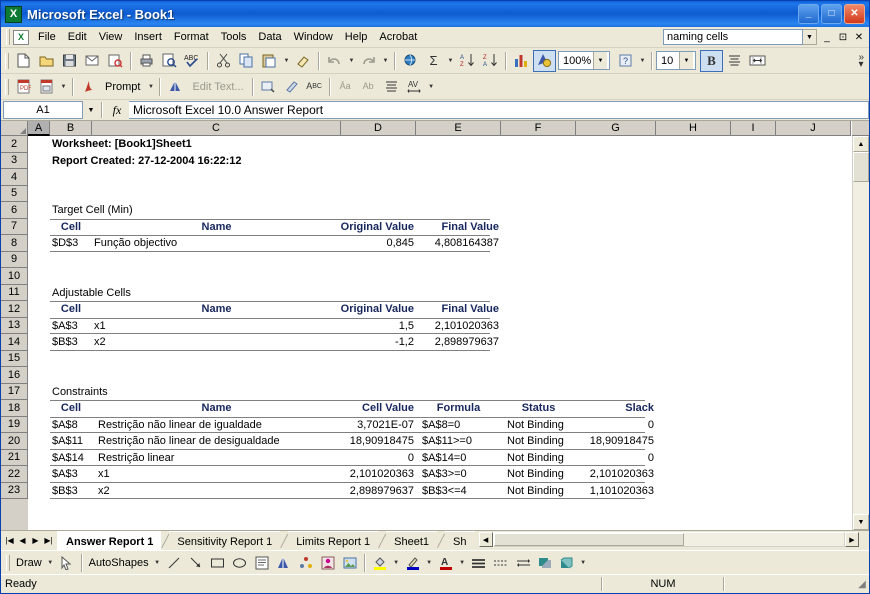 Image resolution: width=870 pixels, height=594 pixels. Describe the element at coordinates (458, 342) in the screenshot. I see `adjustable-row-final: 2,898979637` at that location.